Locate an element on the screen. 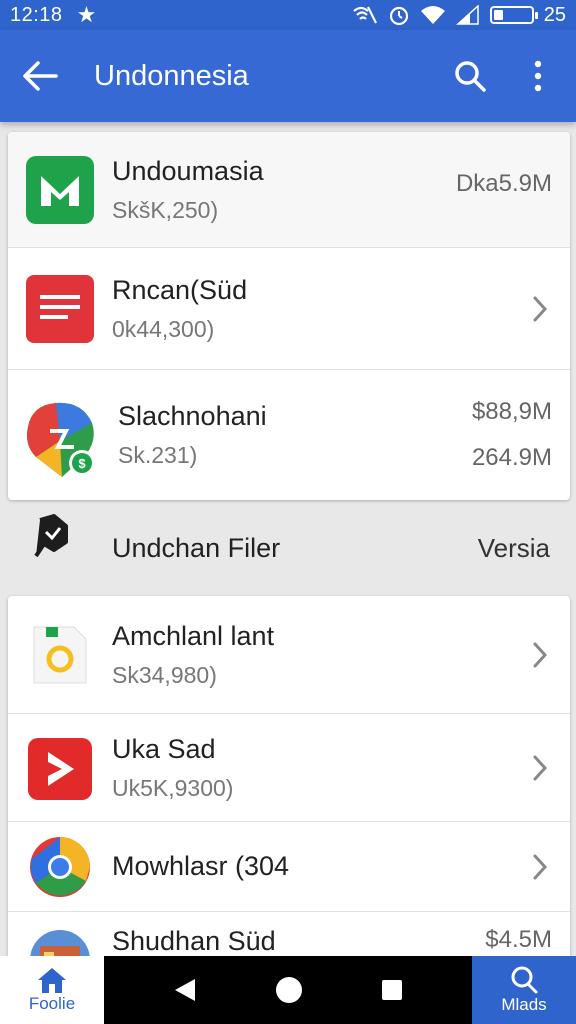 This screenshot has height=1024, width=576. search-tab-label: Mlads is located at coordinates (524, 1004).